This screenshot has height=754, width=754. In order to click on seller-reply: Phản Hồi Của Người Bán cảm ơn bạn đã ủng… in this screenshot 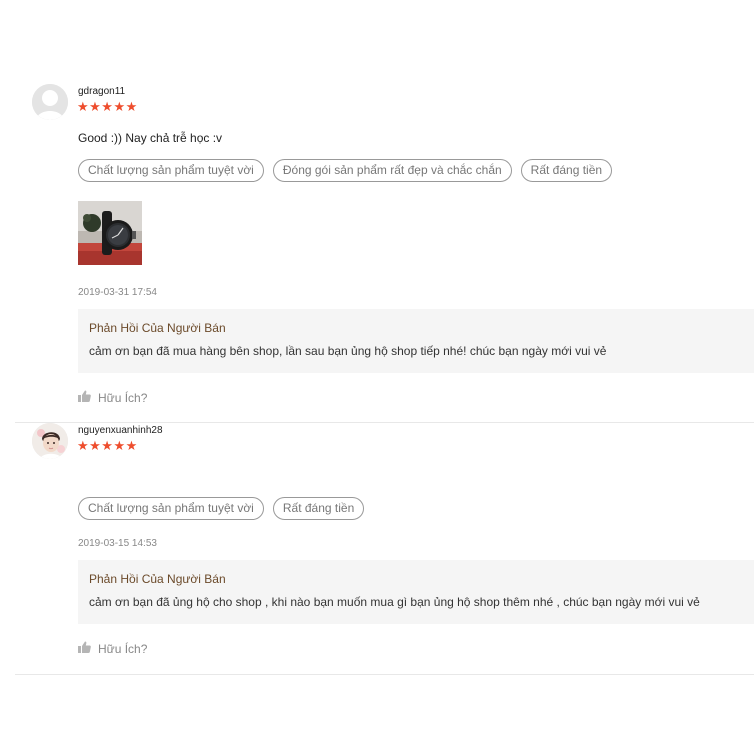, I will do `click(416, 592)`.